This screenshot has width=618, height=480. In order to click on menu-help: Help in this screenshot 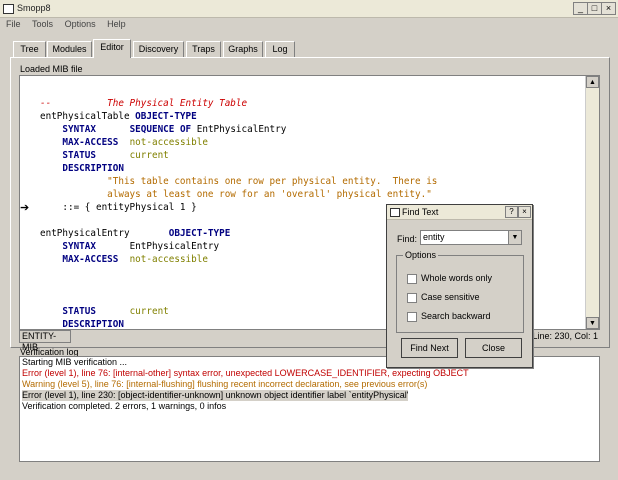, I will do `click(115, 24)`.